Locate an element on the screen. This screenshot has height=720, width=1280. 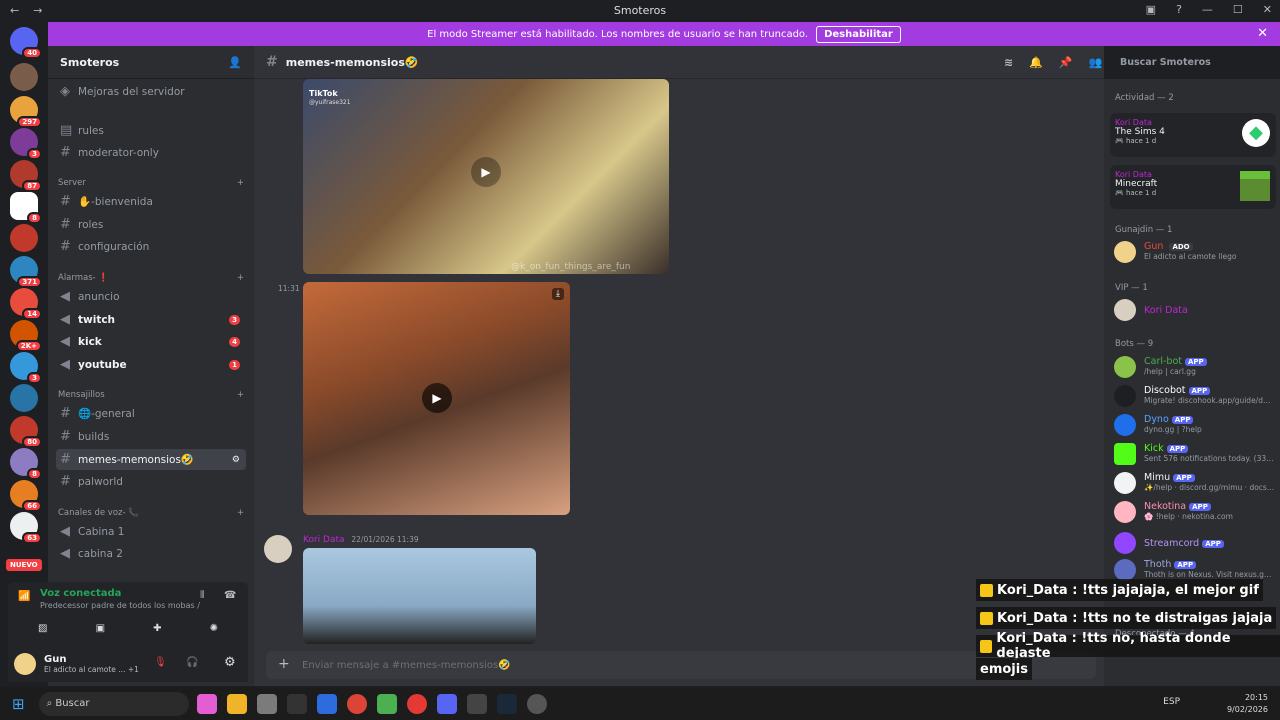
member-item: Carl-bot APP/help | carl.gg is located at coordinates (1195, 367).